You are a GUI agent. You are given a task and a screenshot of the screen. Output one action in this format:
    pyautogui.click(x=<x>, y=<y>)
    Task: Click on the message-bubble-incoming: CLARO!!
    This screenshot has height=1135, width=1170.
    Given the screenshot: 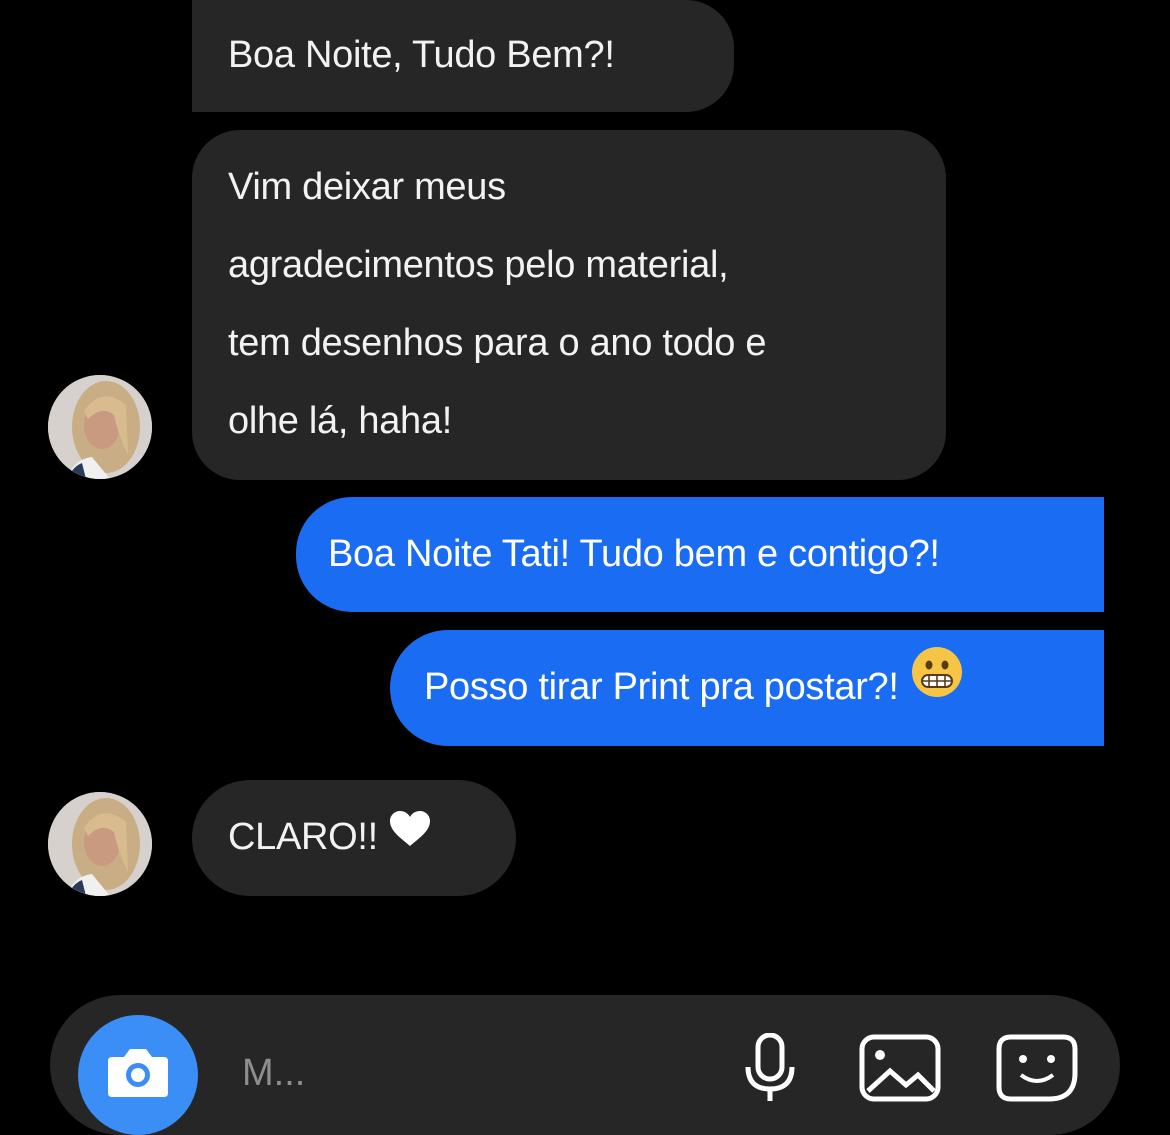 What is the action you would take?
    pyautogui.click(x=354, y=838)
    